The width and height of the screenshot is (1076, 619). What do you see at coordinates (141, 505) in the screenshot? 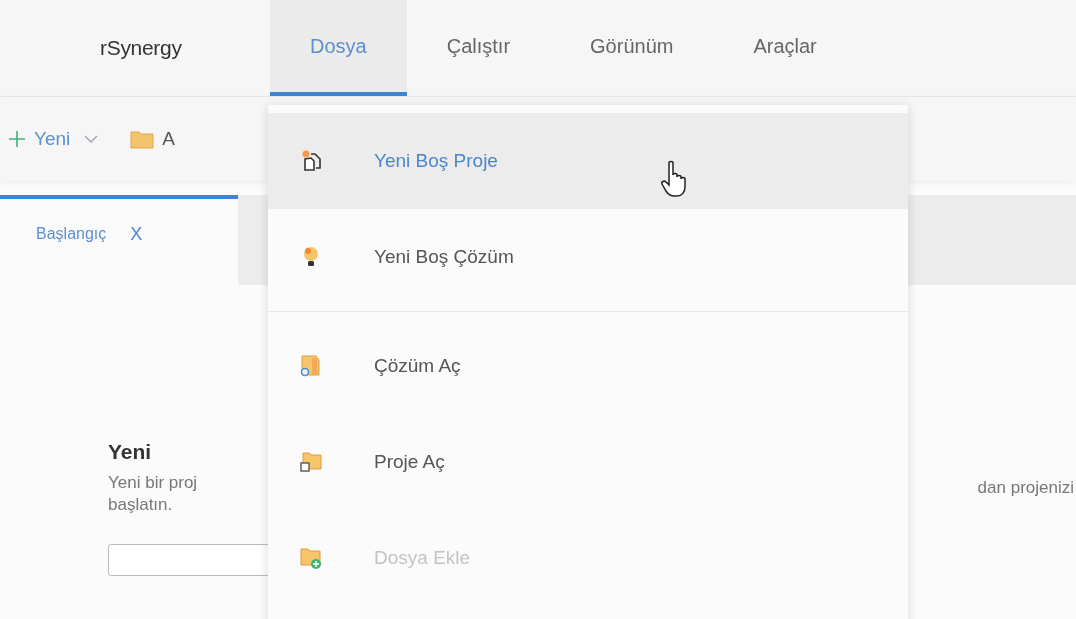
I see `description-text: başlatın.` at bounding box center [141, 505].